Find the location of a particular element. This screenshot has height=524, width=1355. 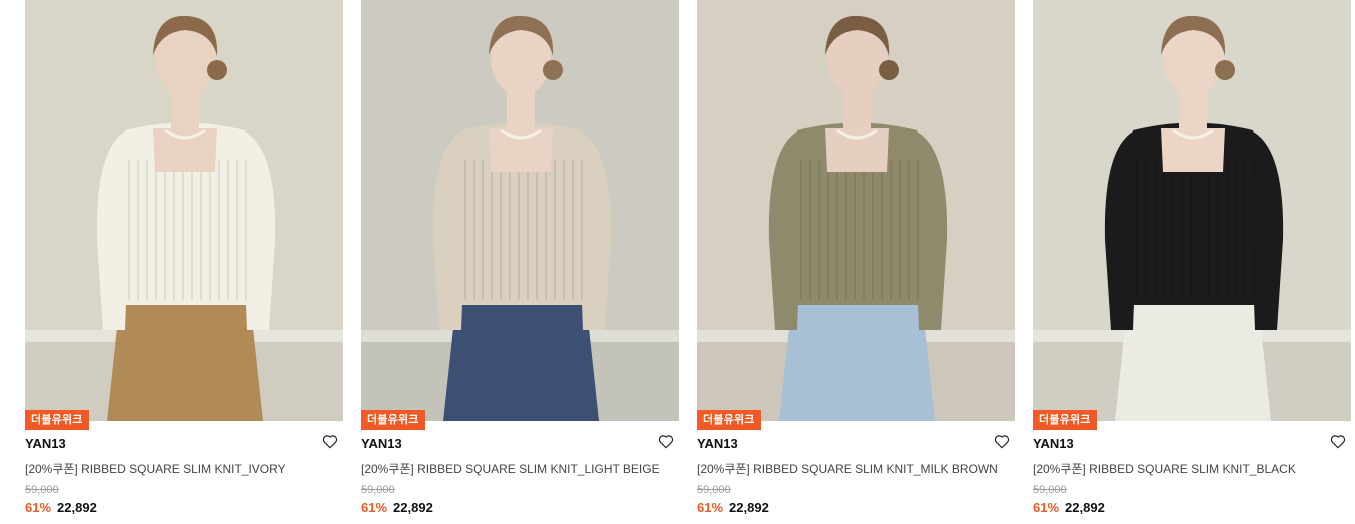

product-name: [20%쿠폰] RIBBED SQUARE SLIM KNIT_IVORY is located at coordinates (155, 468).